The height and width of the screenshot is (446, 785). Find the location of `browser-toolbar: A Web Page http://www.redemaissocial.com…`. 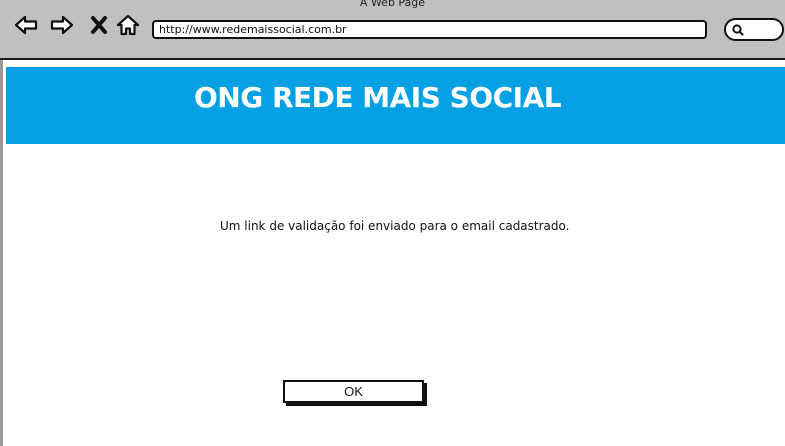

browser-toolbar: A Web Page http://www.redemaissocial.com… is located at coordinates (392, 30).